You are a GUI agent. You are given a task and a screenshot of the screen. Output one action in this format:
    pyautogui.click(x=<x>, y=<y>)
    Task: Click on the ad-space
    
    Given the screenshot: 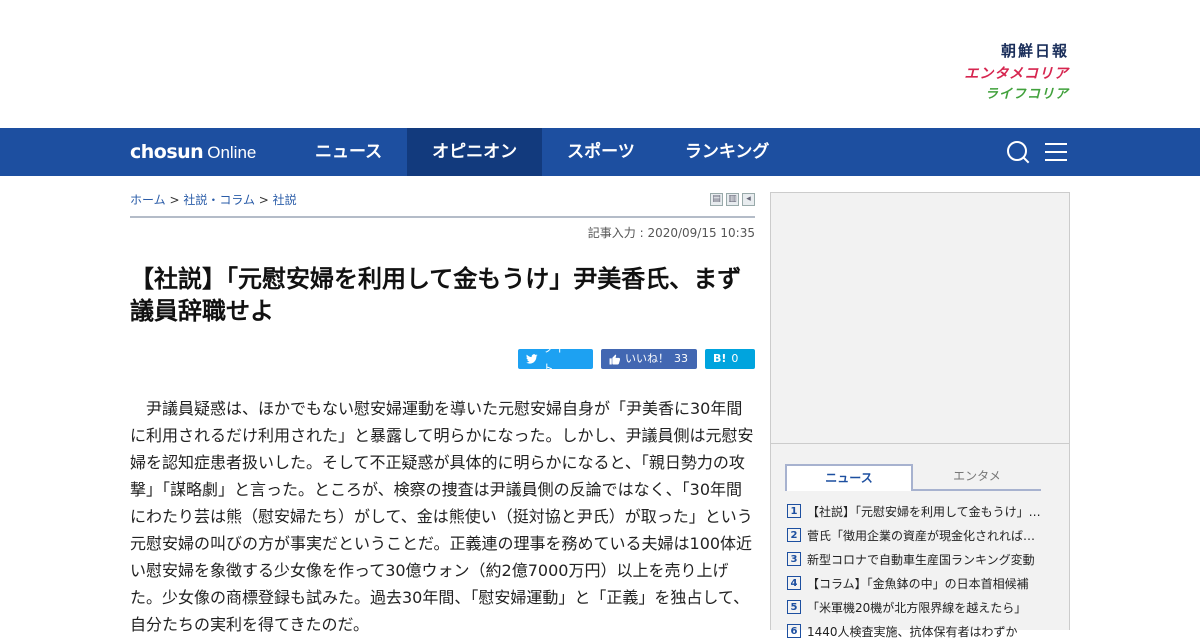 What is the action you would take?
    pyautogui.click(x=920, y=318)
    